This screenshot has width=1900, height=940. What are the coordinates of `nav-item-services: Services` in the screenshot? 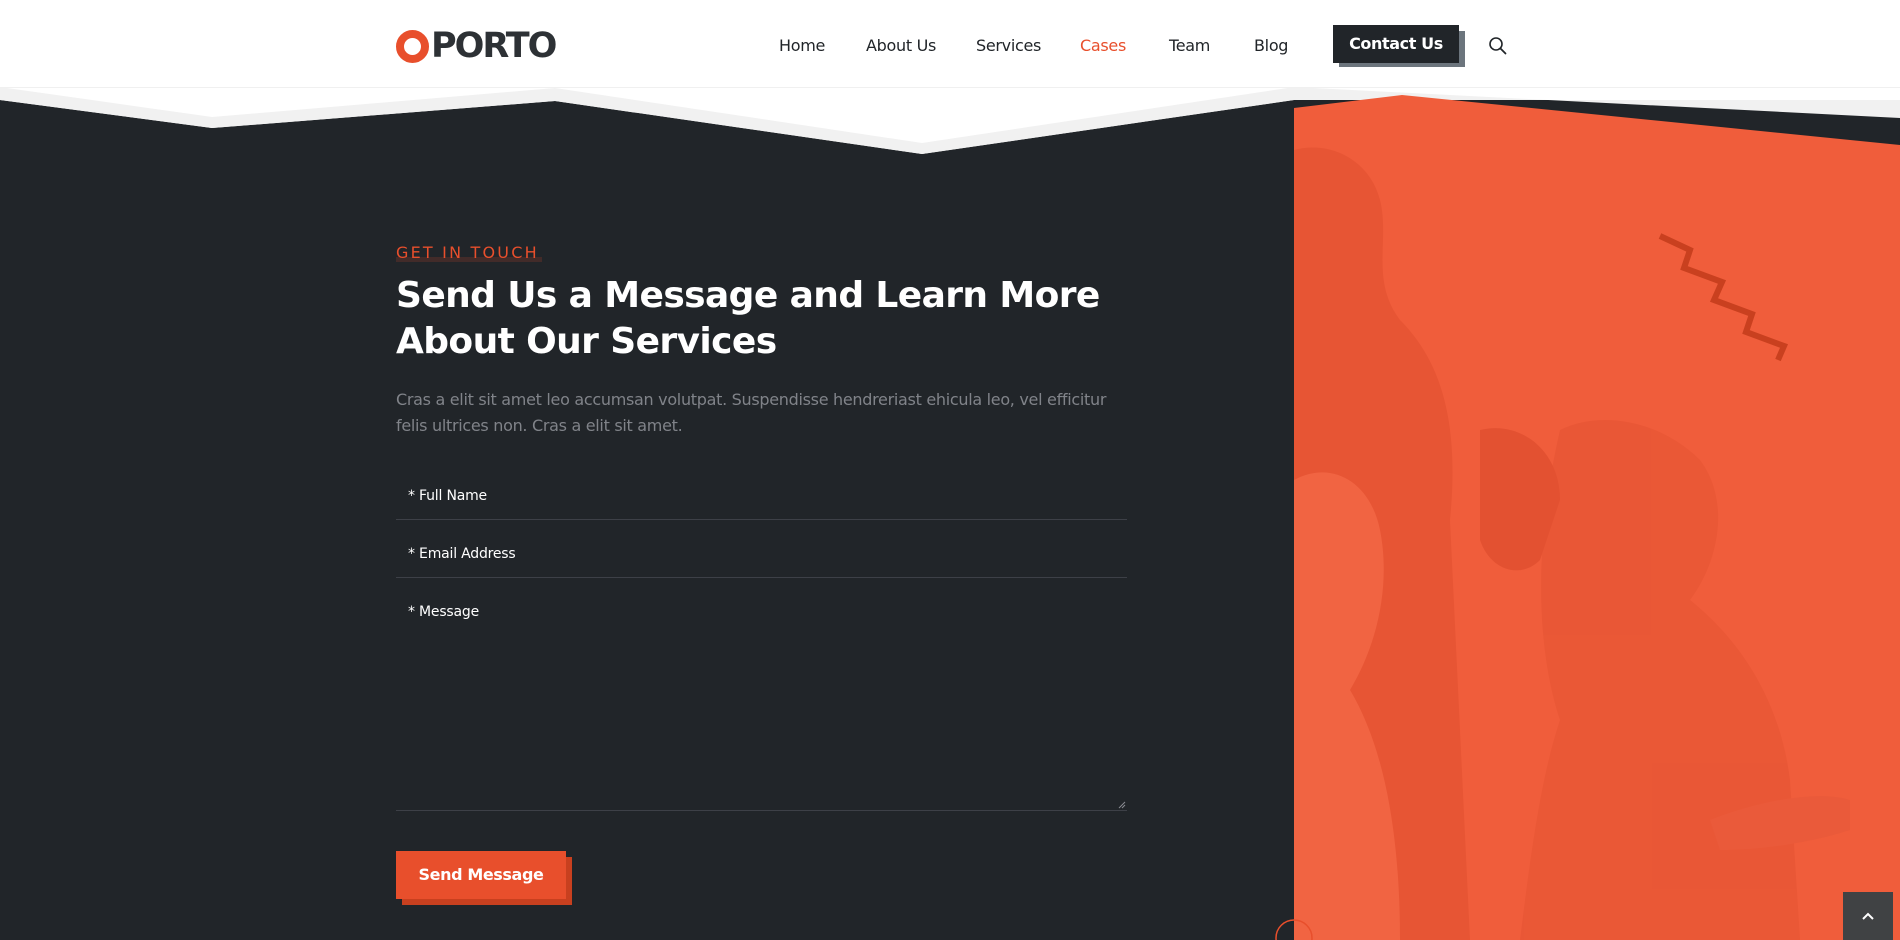 It's located at (1008, 46).